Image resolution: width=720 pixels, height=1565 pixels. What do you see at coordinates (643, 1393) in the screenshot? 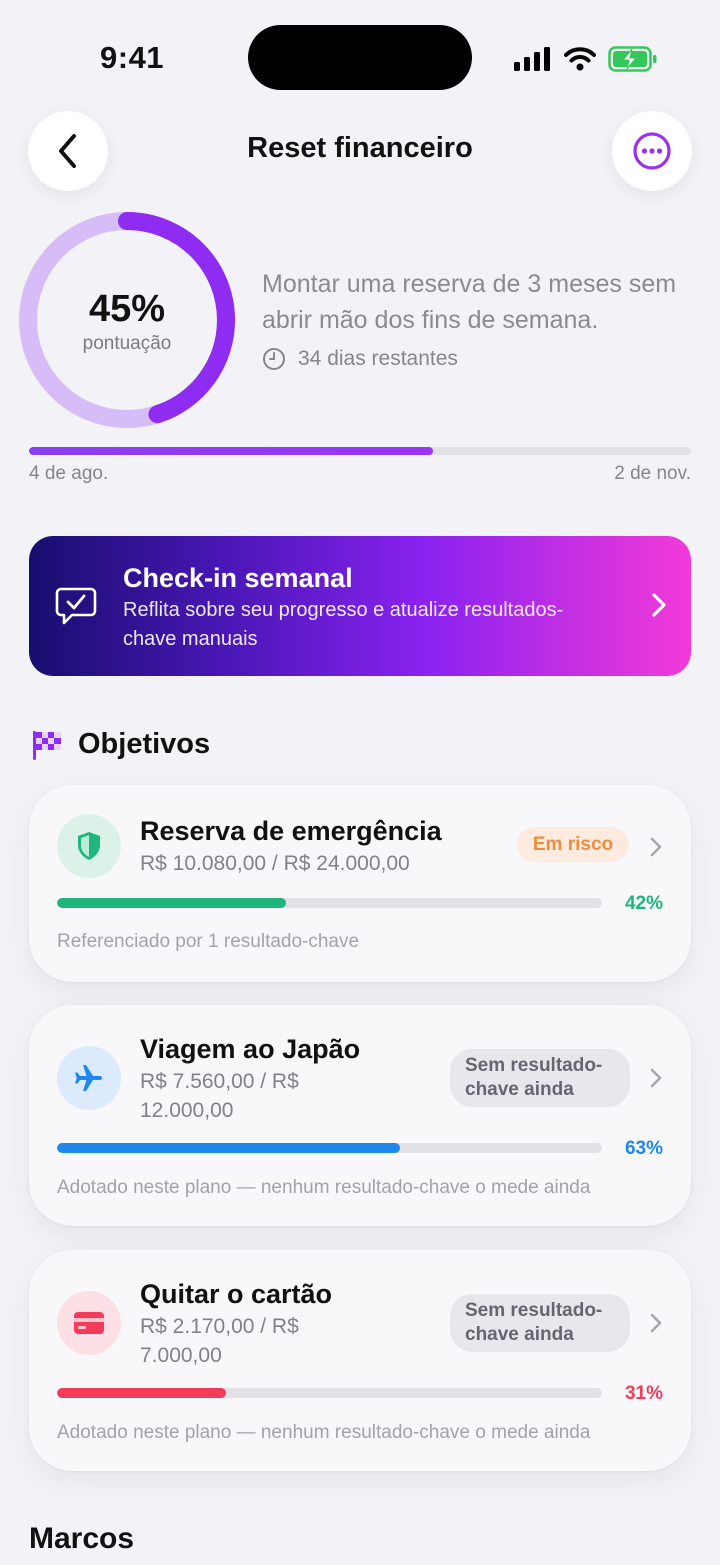
I see `objective-percent: 31%` at bounding box center [643, 1393].